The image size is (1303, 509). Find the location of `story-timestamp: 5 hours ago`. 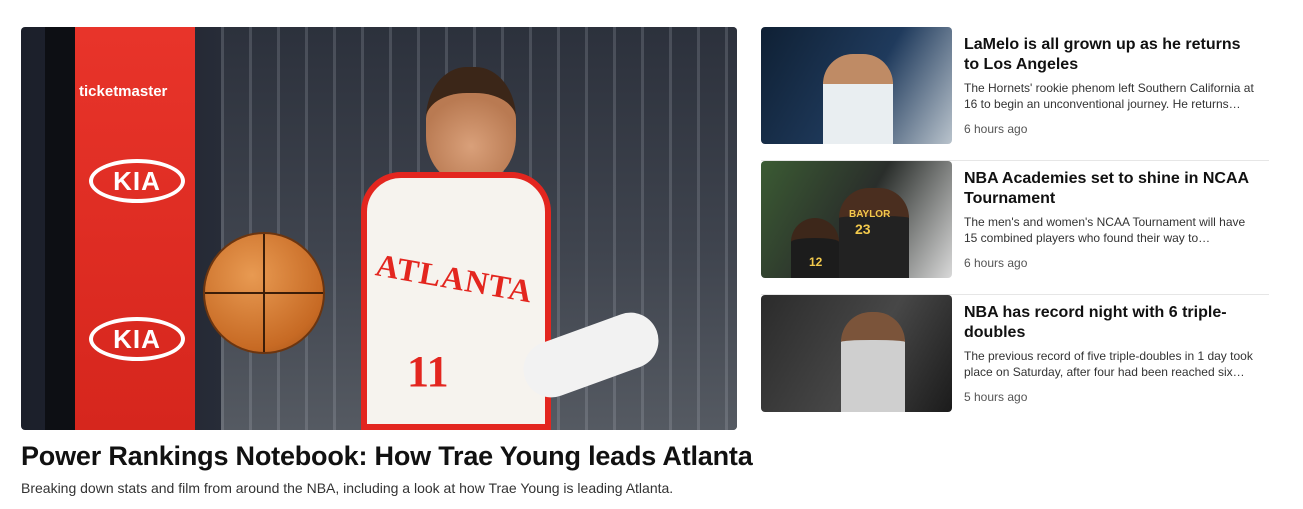

story-timestamp: 5 hours ago is located at coordinates (996, 397).